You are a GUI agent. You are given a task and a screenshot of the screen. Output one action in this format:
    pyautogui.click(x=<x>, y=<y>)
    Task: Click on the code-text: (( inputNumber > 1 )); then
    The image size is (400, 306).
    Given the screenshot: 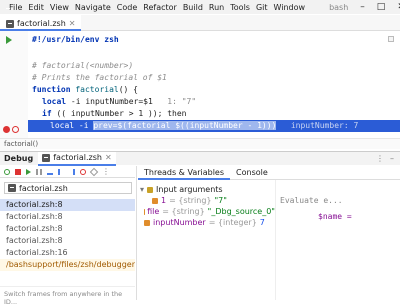 What is the action you would take?
    pyautogui.click(x=119, y=113)
    